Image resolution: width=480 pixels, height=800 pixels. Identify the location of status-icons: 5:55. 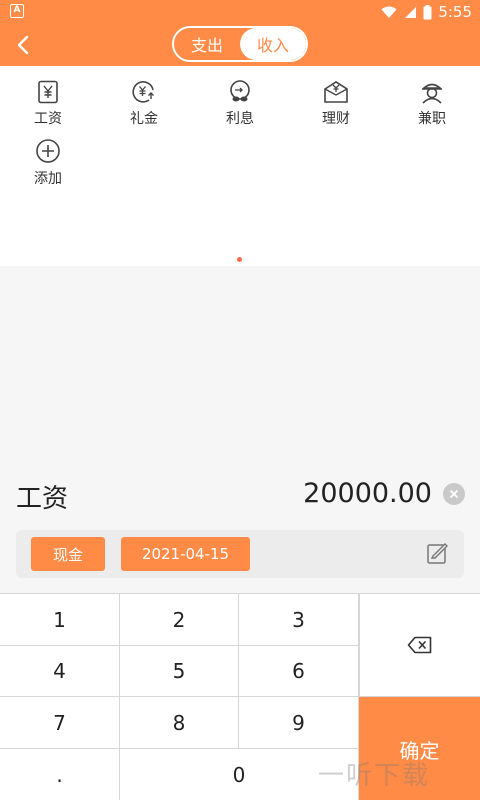
(426, 12).